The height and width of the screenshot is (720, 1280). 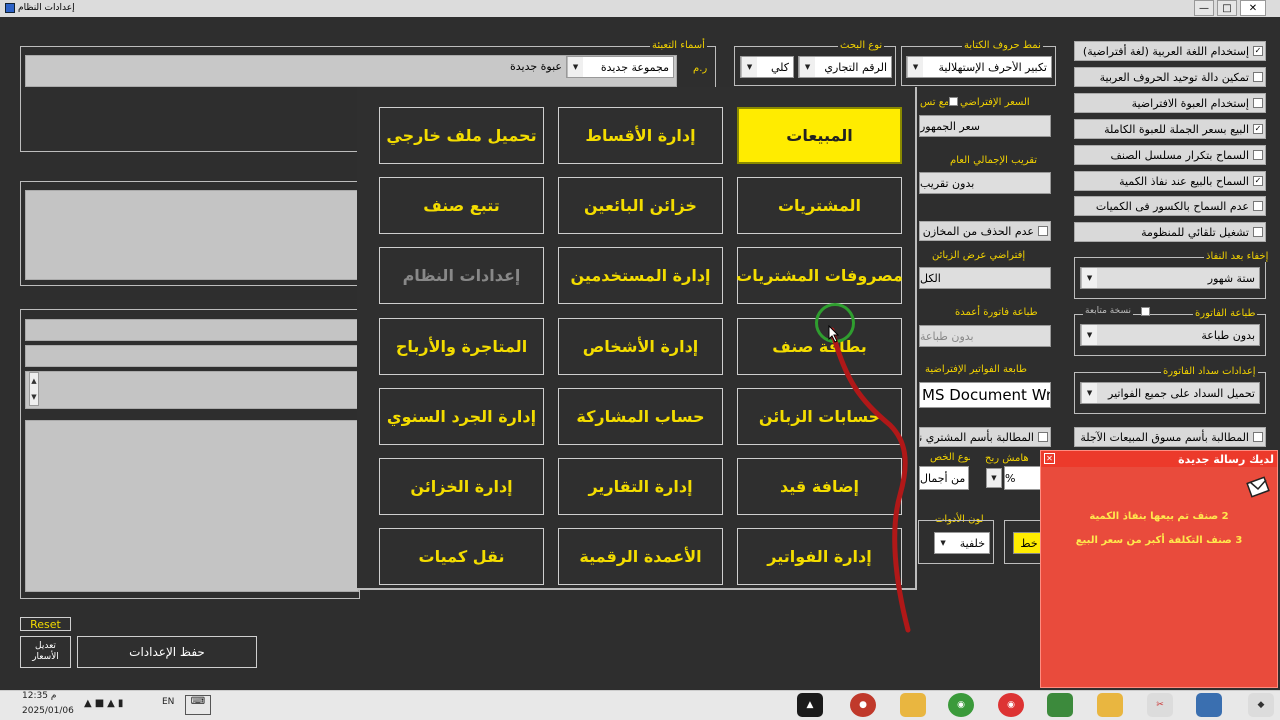 I want to click on edit-prices-button: تعديل الأسعار, so click(x=45, y=652).